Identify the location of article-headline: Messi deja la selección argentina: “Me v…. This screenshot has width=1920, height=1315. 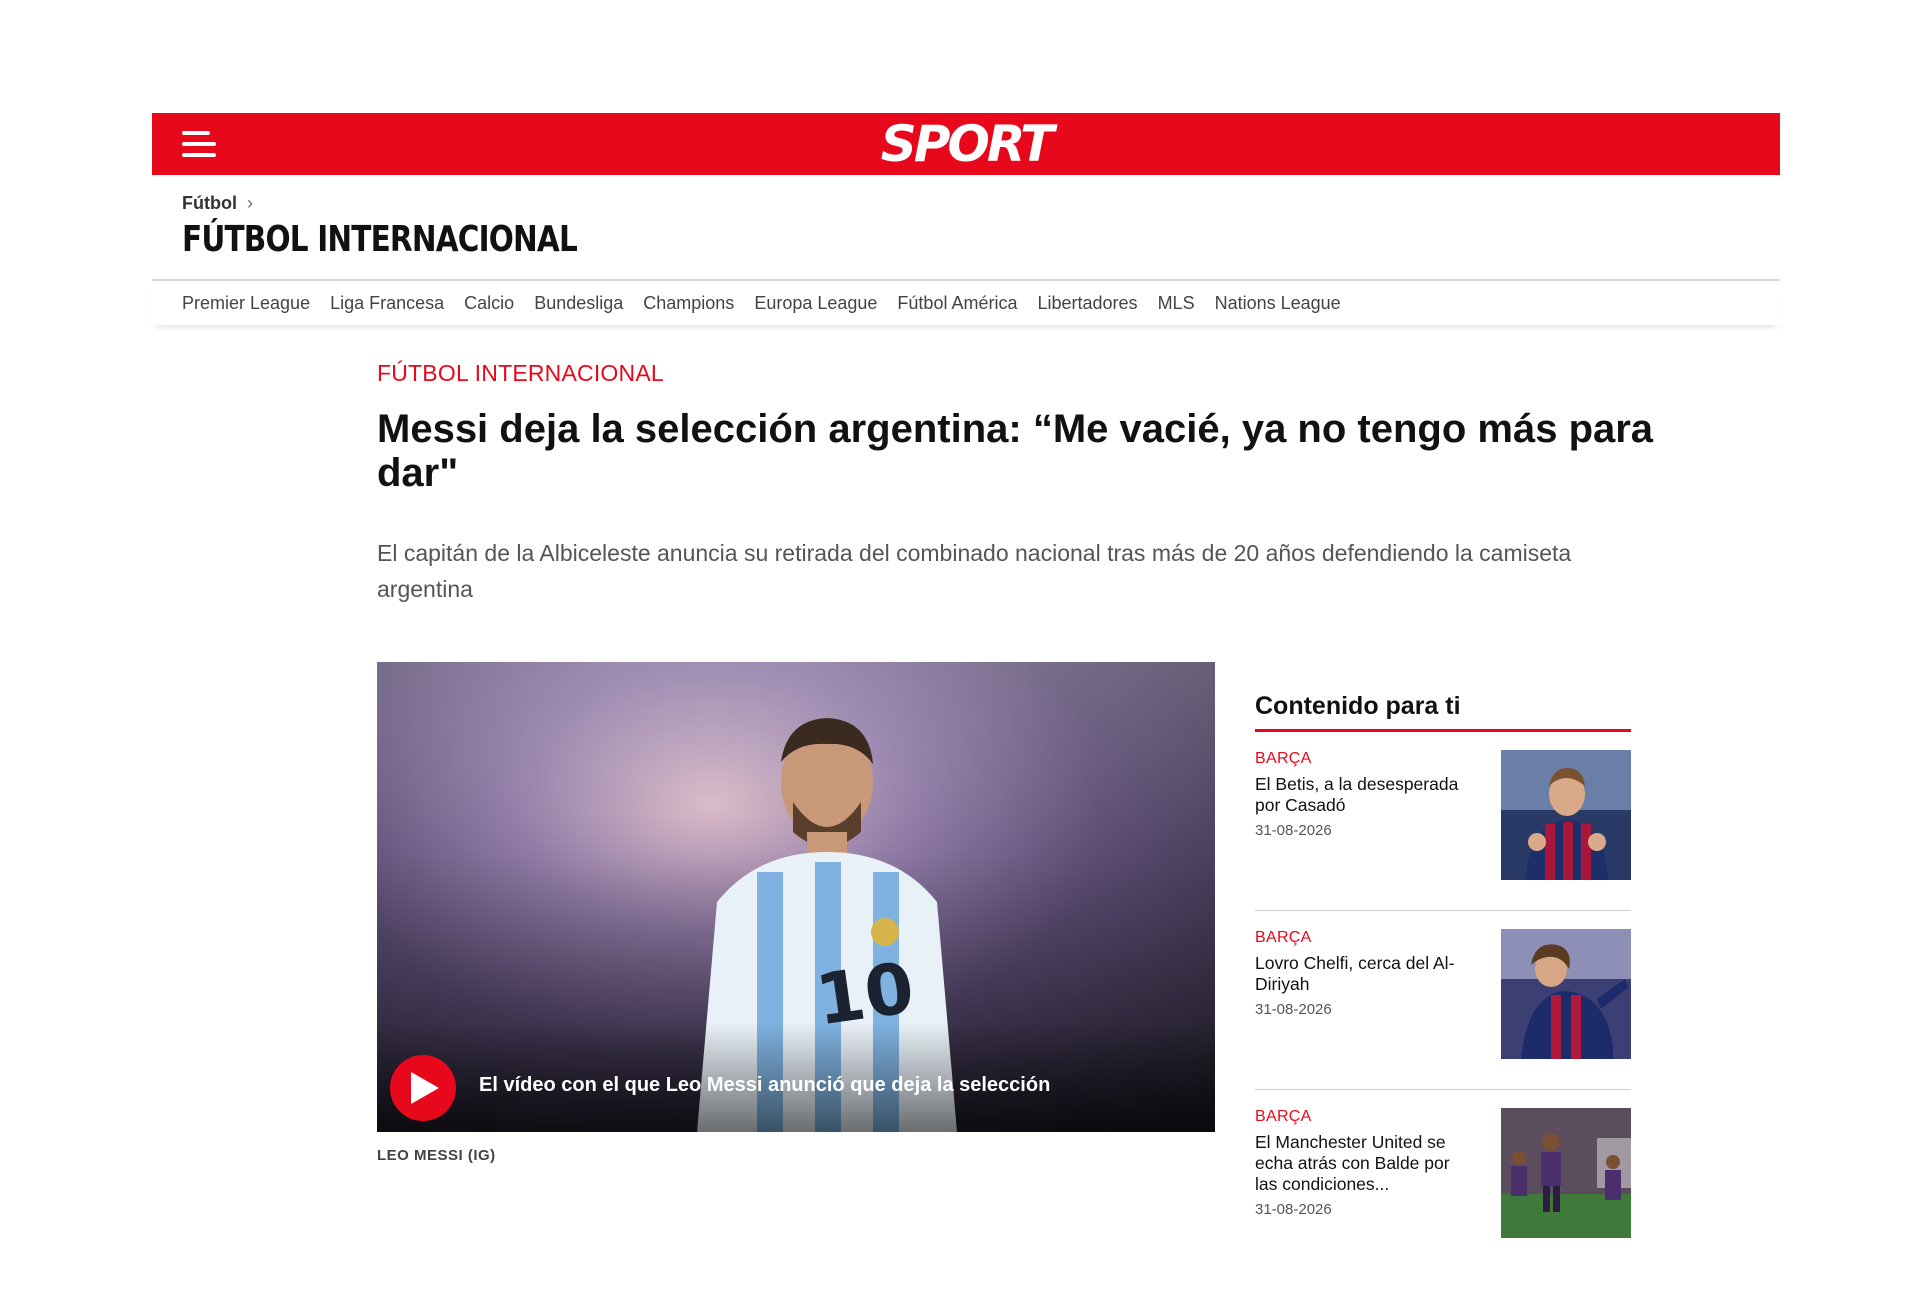
(1015, 451).